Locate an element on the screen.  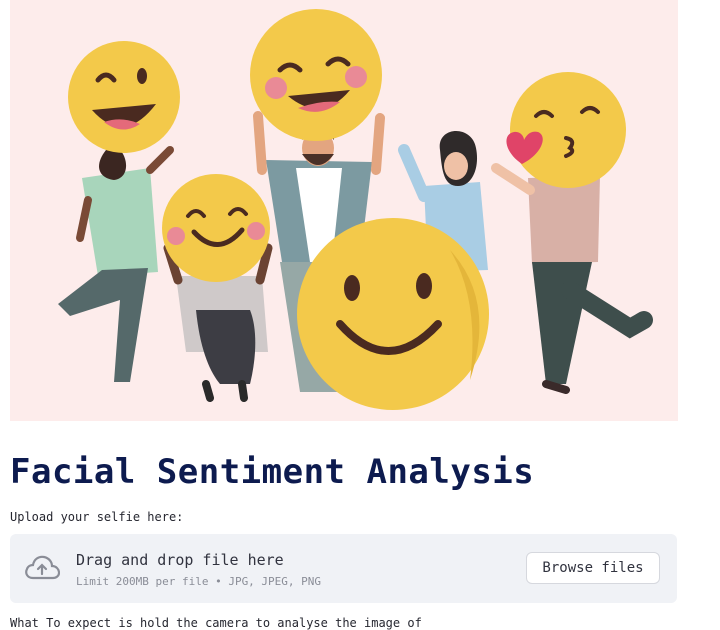
person-pink-shirt is located at coordinates (572, 278).